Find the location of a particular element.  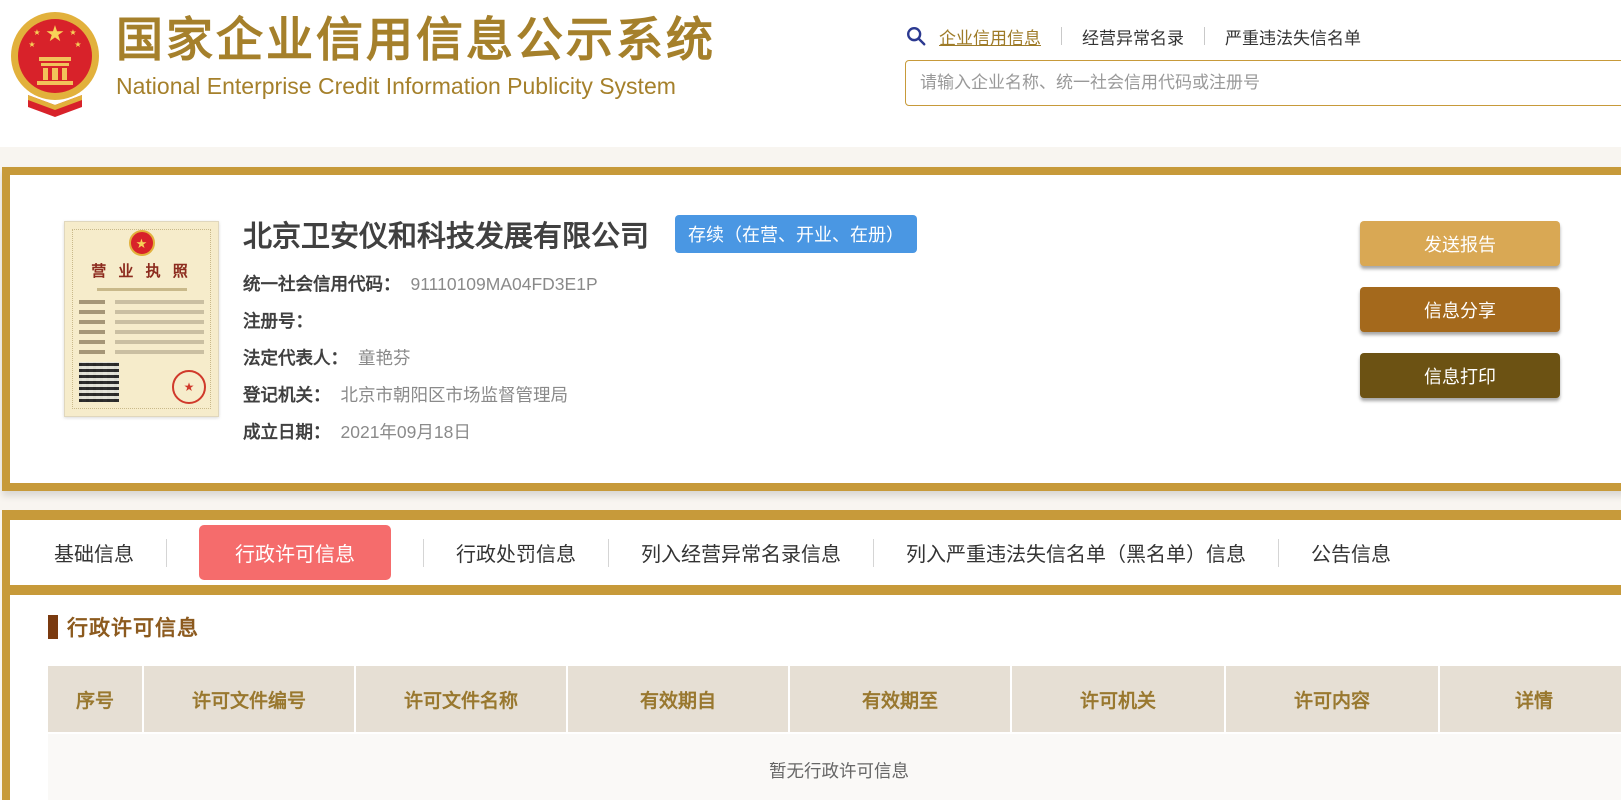

search-block: 企业信用信息 经营异常名录 严重违法失信名单 is located at coordinates (1263, 64).